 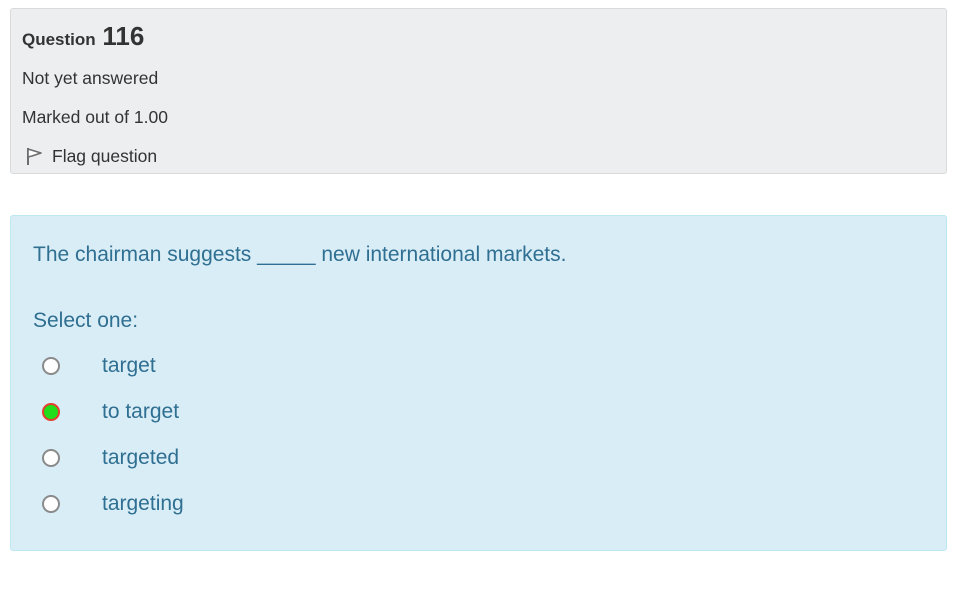 What do you see at coordinates (478, 366) in the screenshot?
I see `answer-option-target: target` at bounding box center [478, 366].